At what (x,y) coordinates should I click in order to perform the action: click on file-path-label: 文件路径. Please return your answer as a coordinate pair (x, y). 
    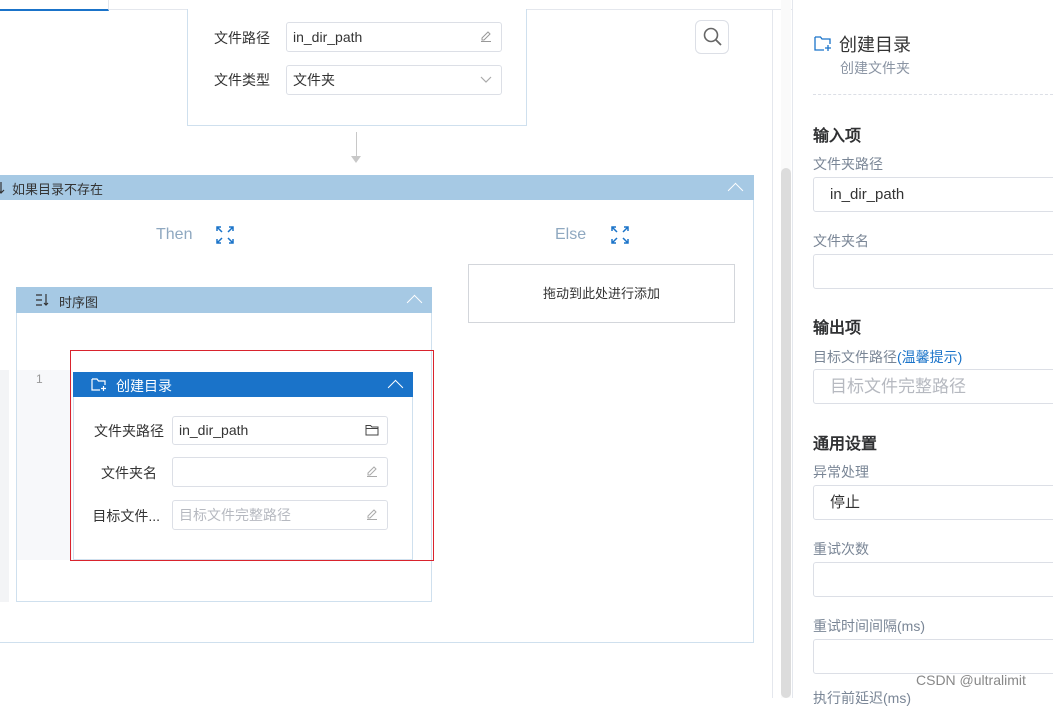
    Looking at the image, I should click on (242, 38).